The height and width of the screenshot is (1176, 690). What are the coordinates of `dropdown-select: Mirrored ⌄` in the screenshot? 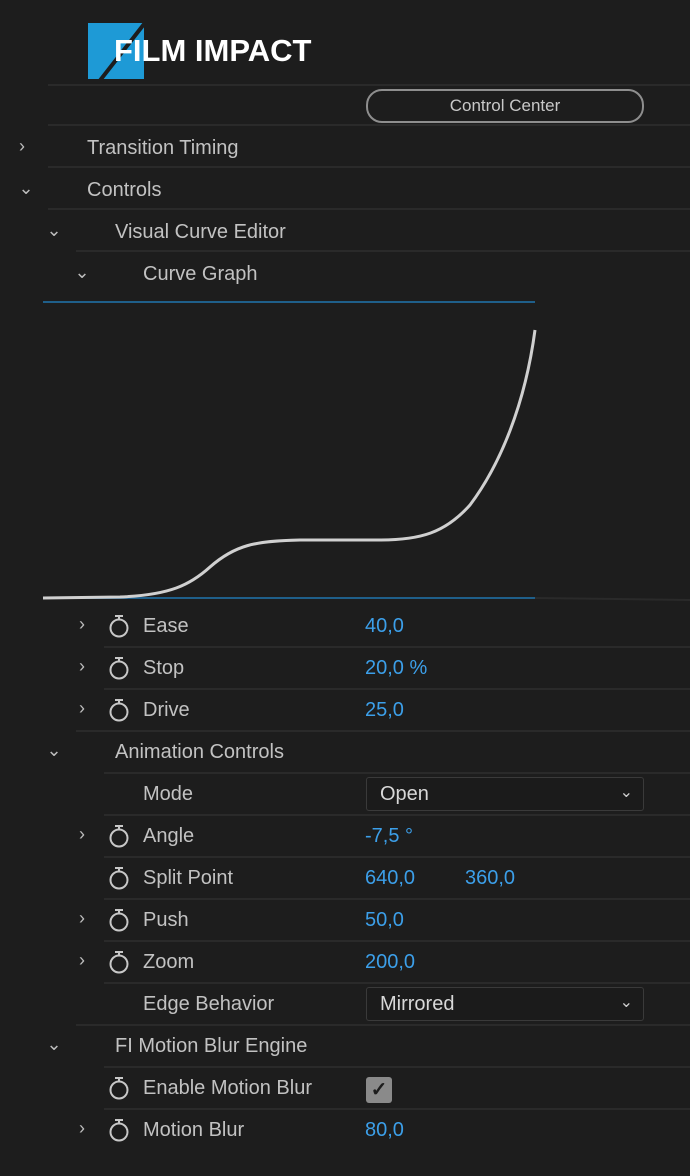 It's located at (505, 1004).